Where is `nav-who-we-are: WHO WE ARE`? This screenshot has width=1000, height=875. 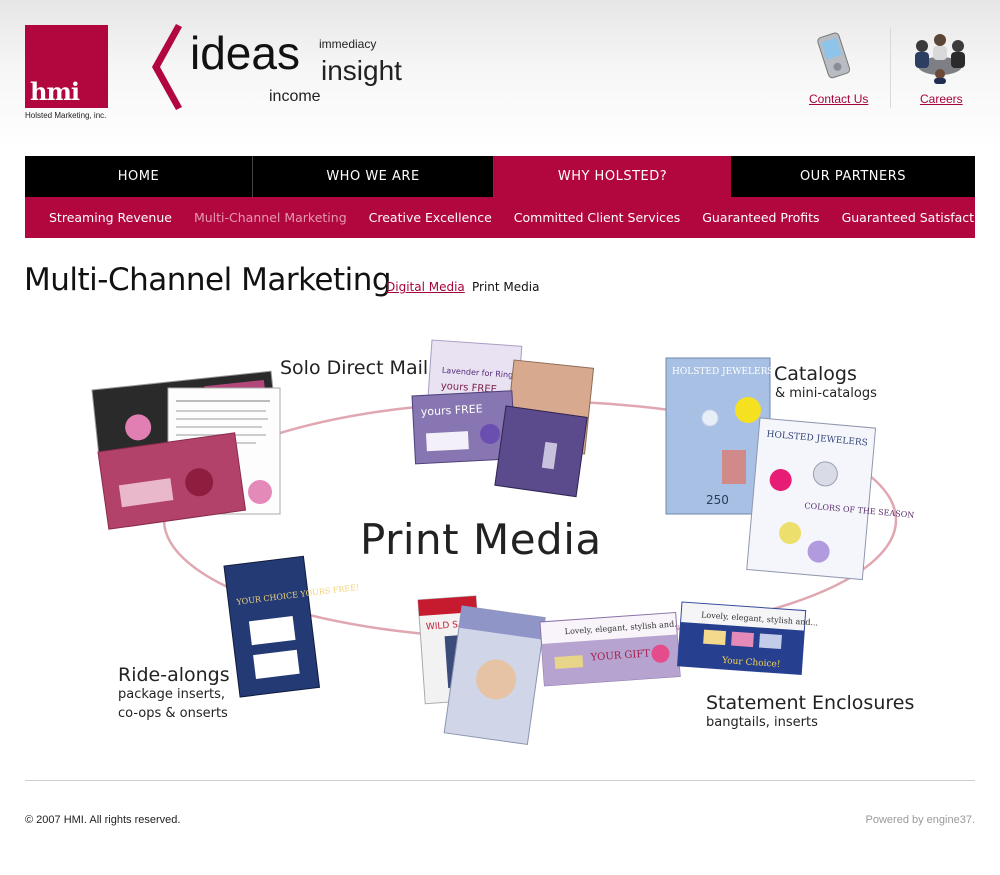
nav-who-we-are: WHO WE ARE is located at coordinates (373, 176).